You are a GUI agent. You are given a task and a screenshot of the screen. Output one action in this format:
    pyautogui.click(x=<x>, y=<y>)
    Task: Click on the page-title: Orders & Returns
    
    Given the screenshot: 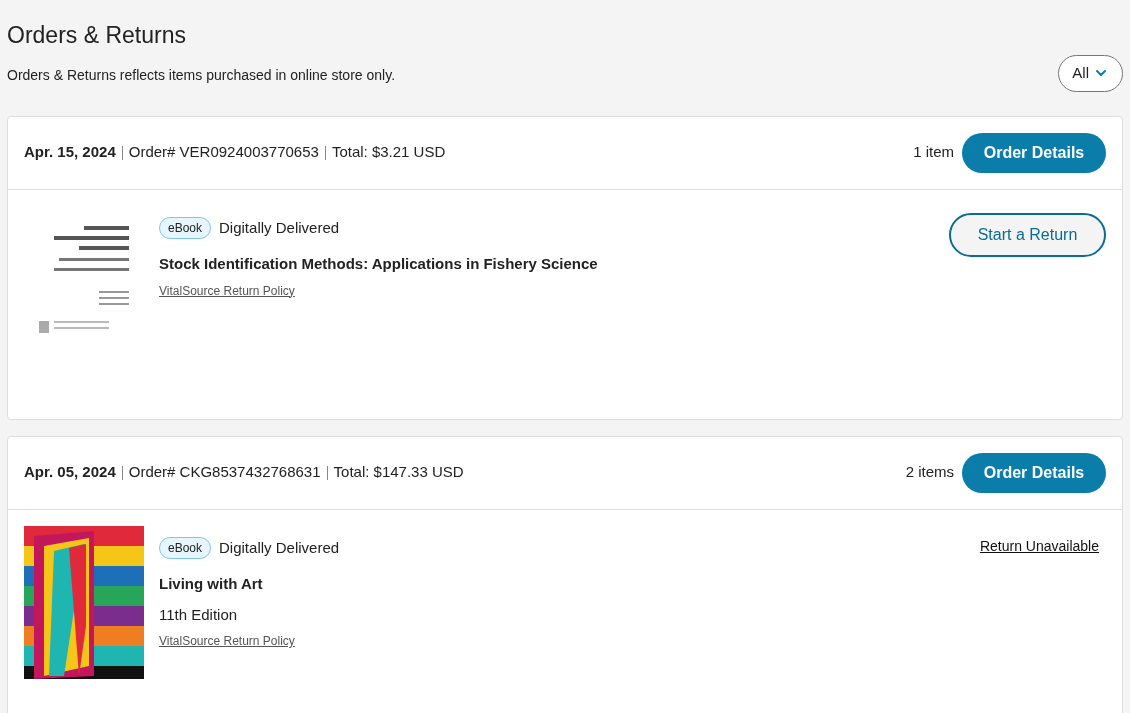 What is the action you would take?
    pyautogui.click(x=97, y=35)
    